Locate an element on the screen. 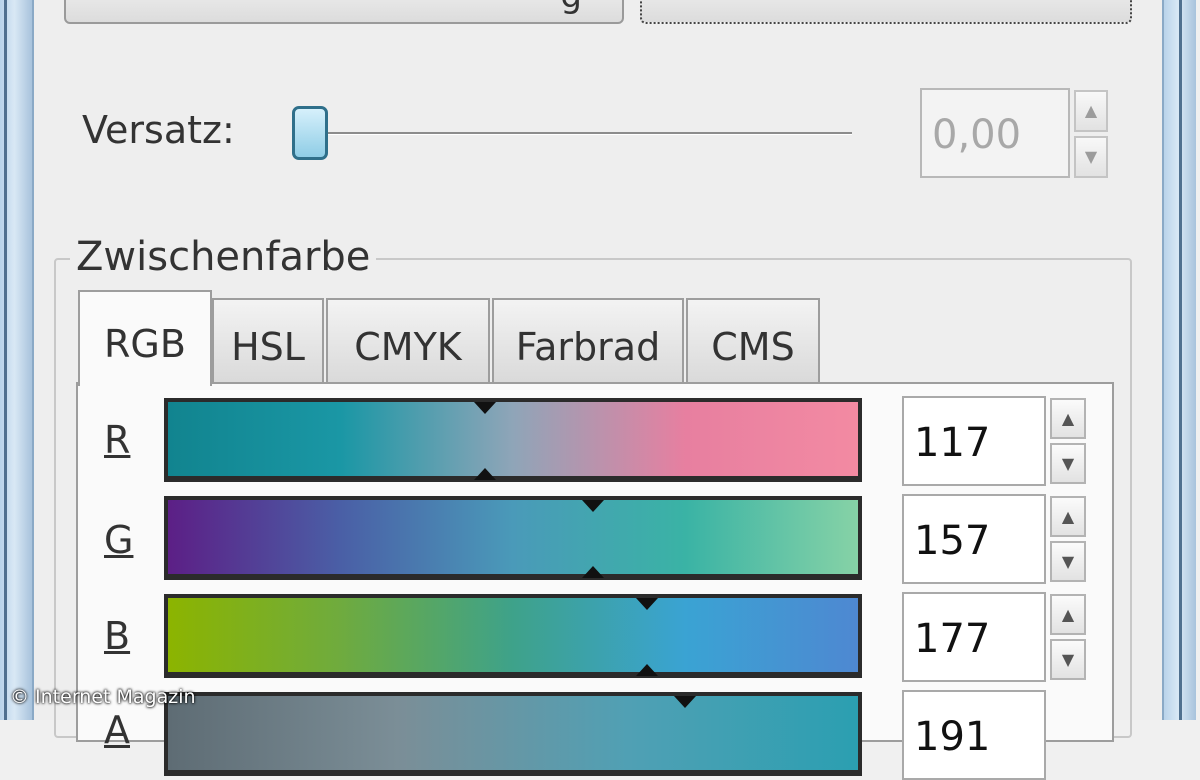 Image resolution: width=1200 pixels, height=780 pixels. channel-marker-bottom-b is located at coordinates (646, 670).